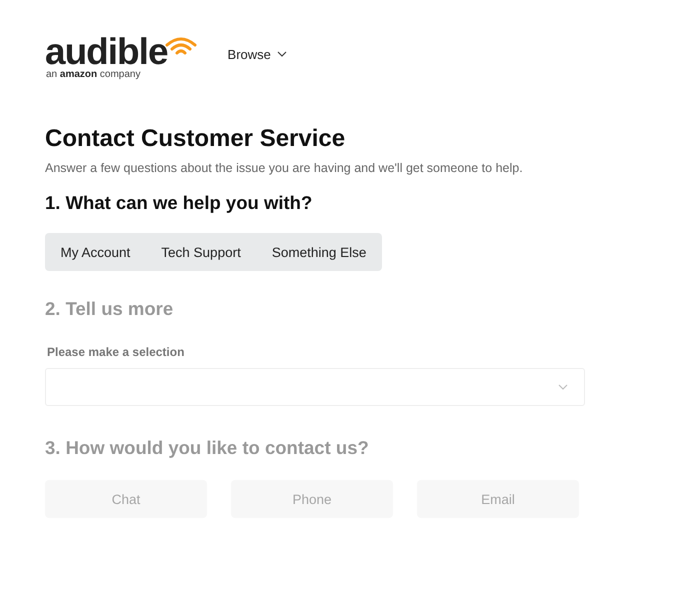 This screenshot has height=608, width=700. I want to click on option-button: Tech Support, so click(201, 252).